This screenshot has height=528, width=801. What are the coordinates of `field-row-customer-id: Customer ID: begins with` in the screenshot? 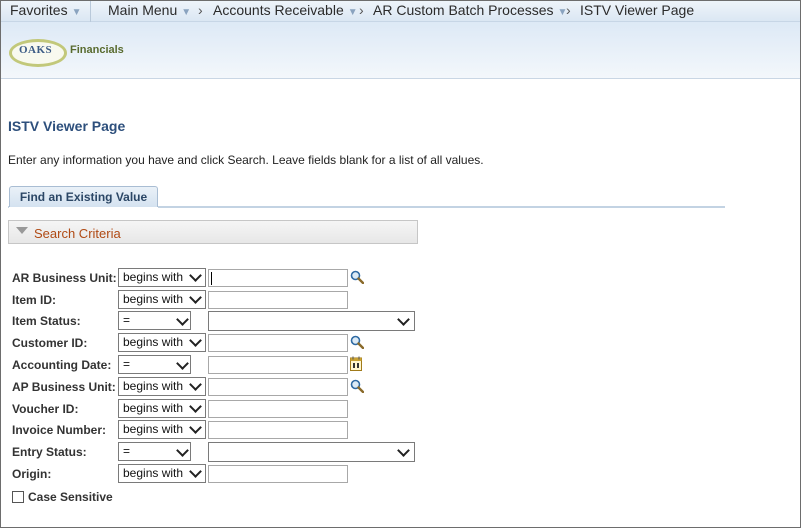 It's located at (400, 343).